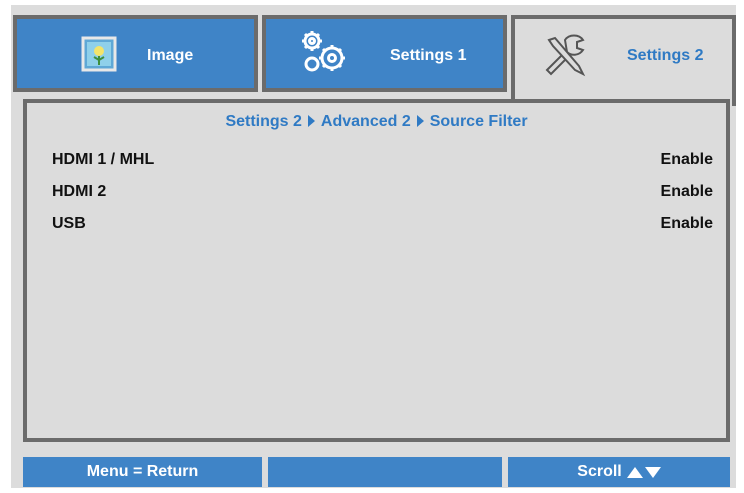 This screenshot has height=493, width=744. Describe the element at coordinates (385, 472) in the screenshot. I see `footer-middle` at that location.